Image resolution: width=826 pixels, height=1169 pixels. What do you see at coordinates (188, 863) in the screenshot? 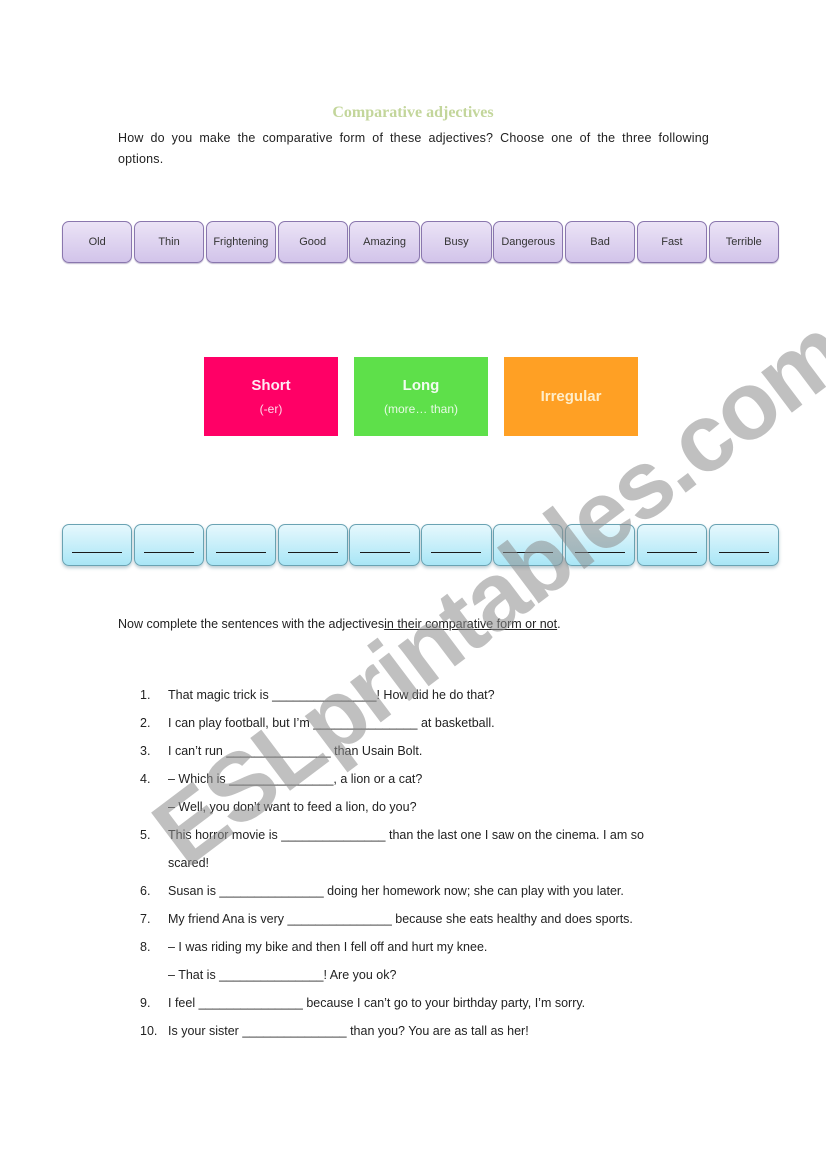
I see `item-text: scared!` at bounding box center [188, 863].